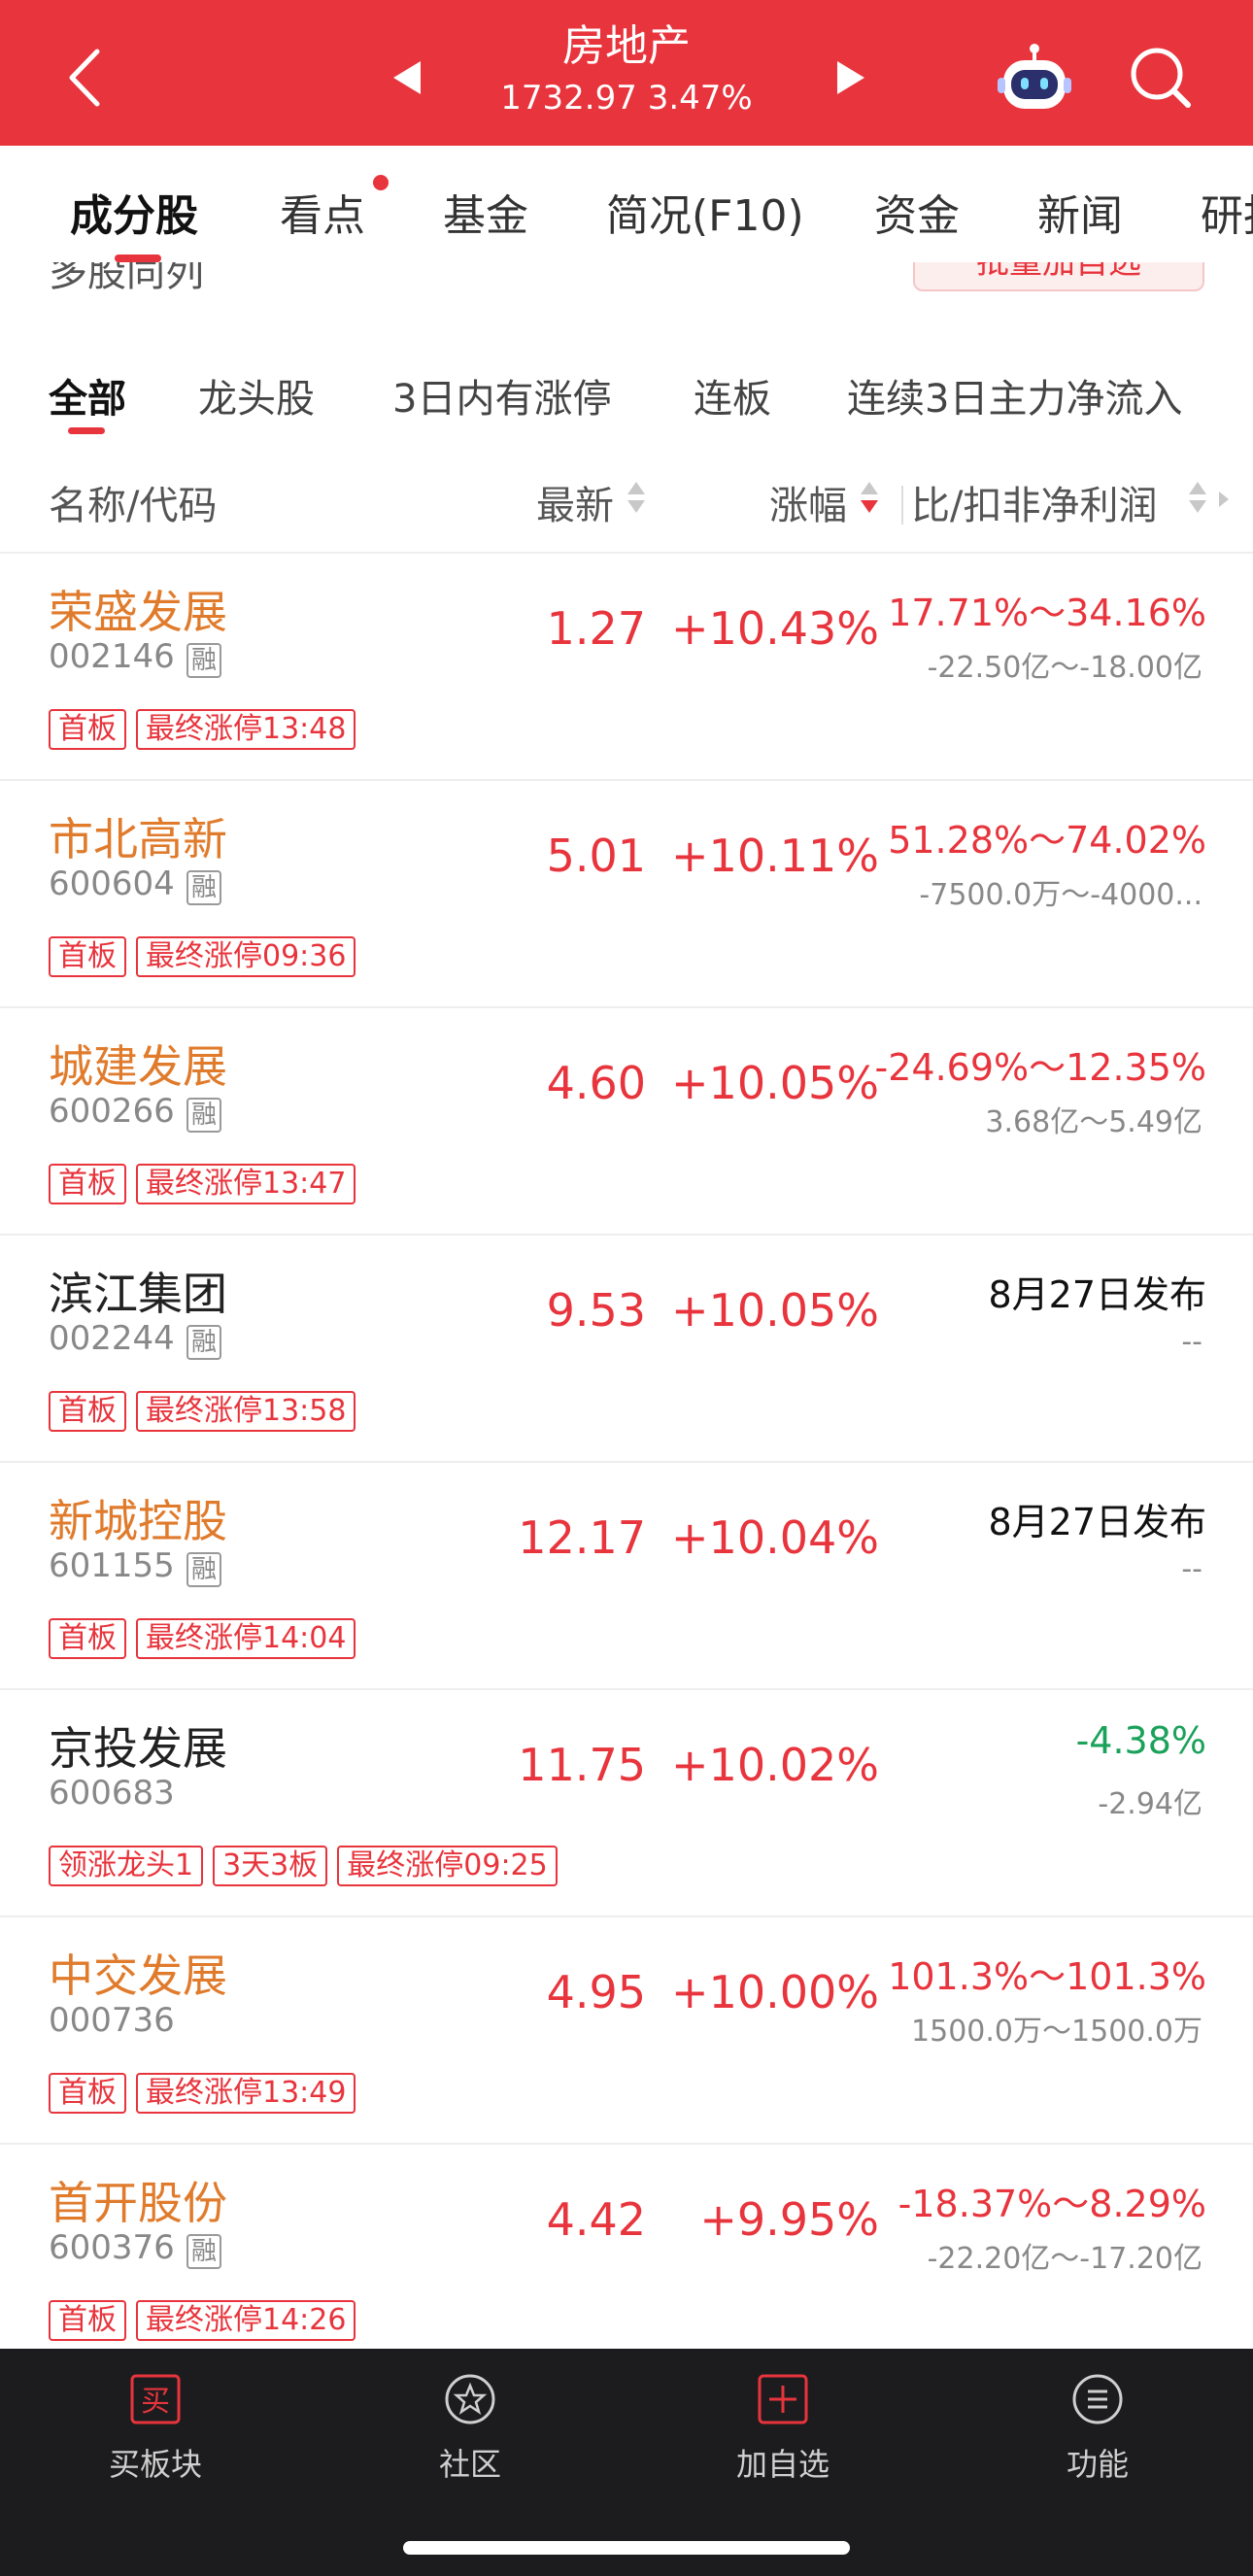 This screenshot has width=1253, height=2576. What do you see at coordinates (138, 2203) in the screenshot?
I see `stock-name: 首开股份` at bounding box center [138, 2203].